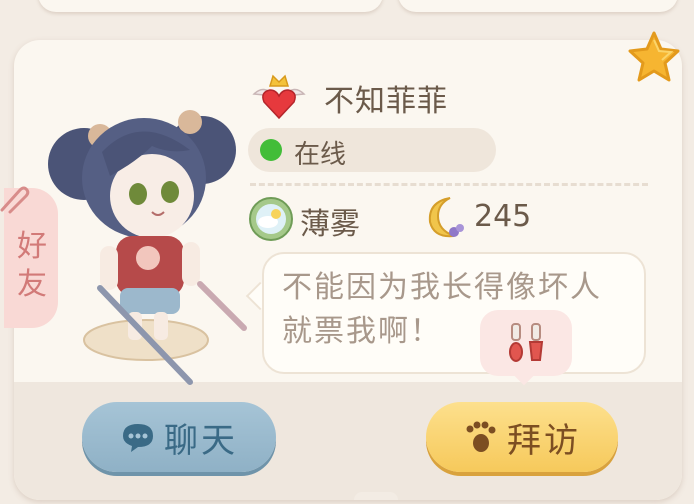  Describe the element at coordinates (330, 224) in the screenshot. I see `weather-label: 薄雾` at that location.